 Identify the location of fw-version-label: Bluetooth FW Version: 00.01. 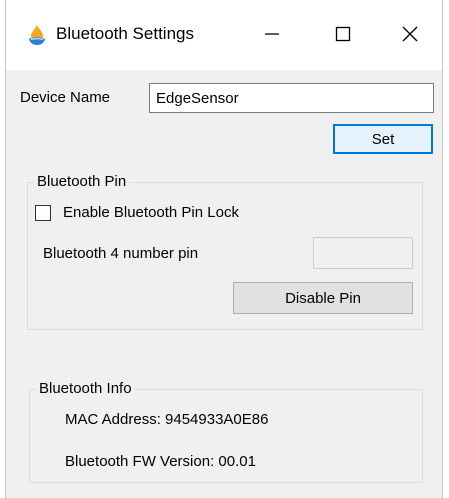
(160, 461).